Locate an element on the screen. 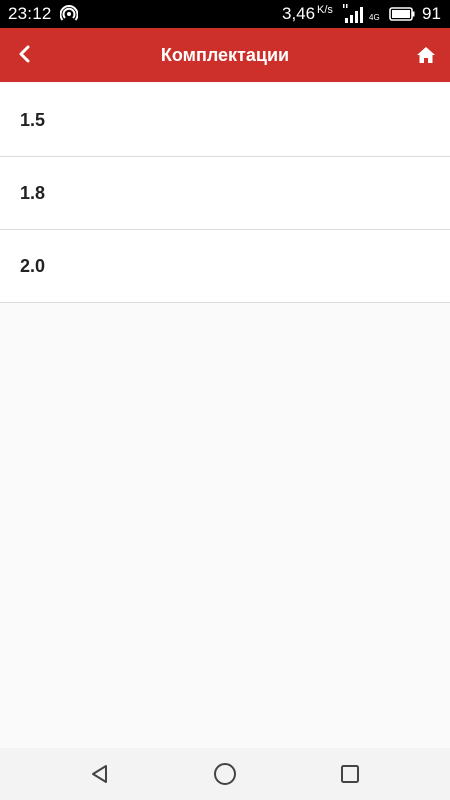 This screenshot has width=450, height=800. square-recents-icon is located at coordinates (350, 774).